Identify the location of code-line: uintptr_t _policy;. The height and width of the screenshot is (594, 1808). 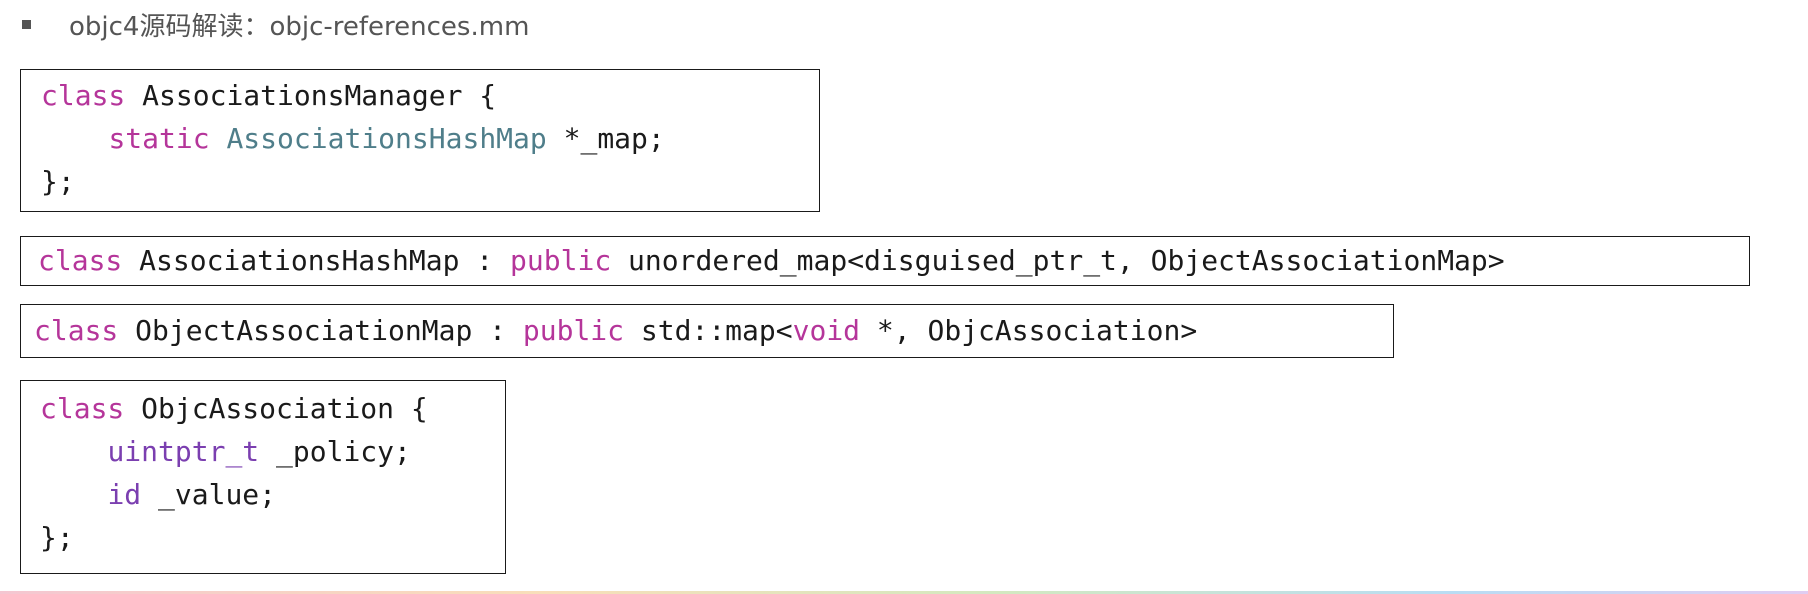
(272, 451).